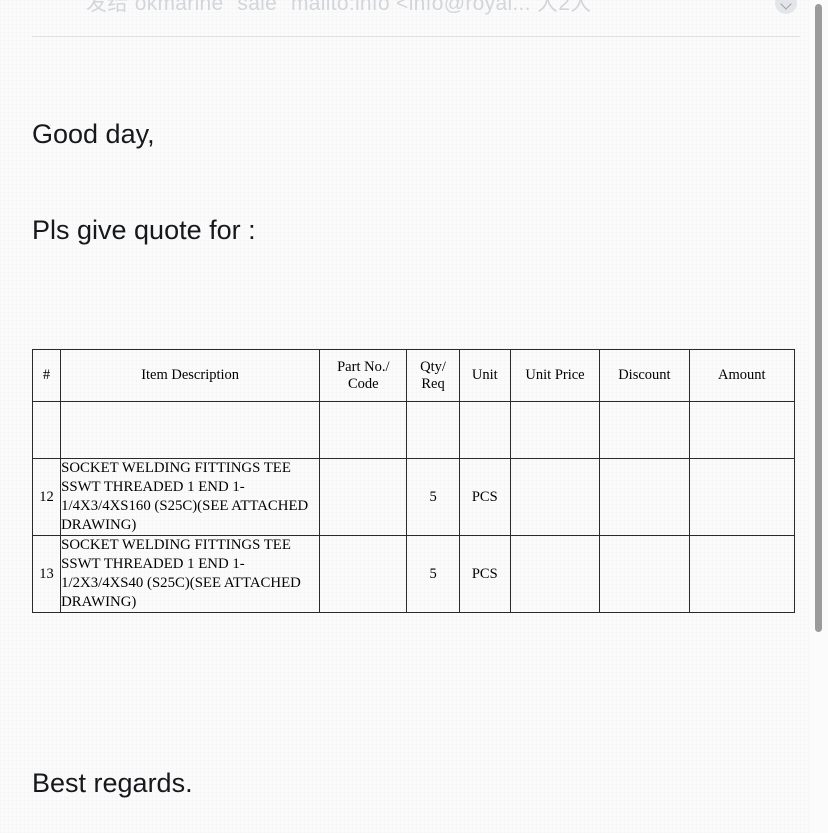  I want to click on vertical-scrollbar, so click(819, 416).